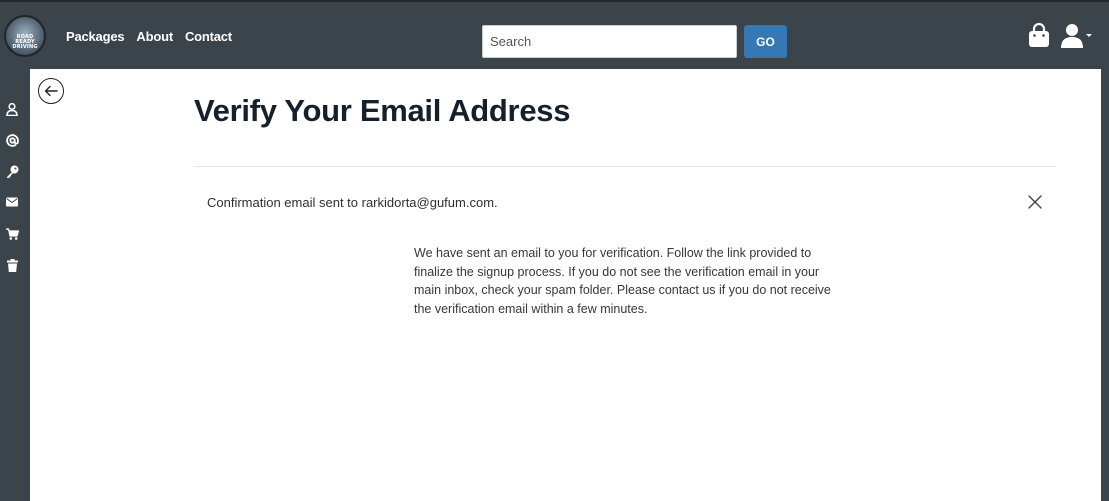  I want to click on chevron-down-icon, so click(1089, 35).